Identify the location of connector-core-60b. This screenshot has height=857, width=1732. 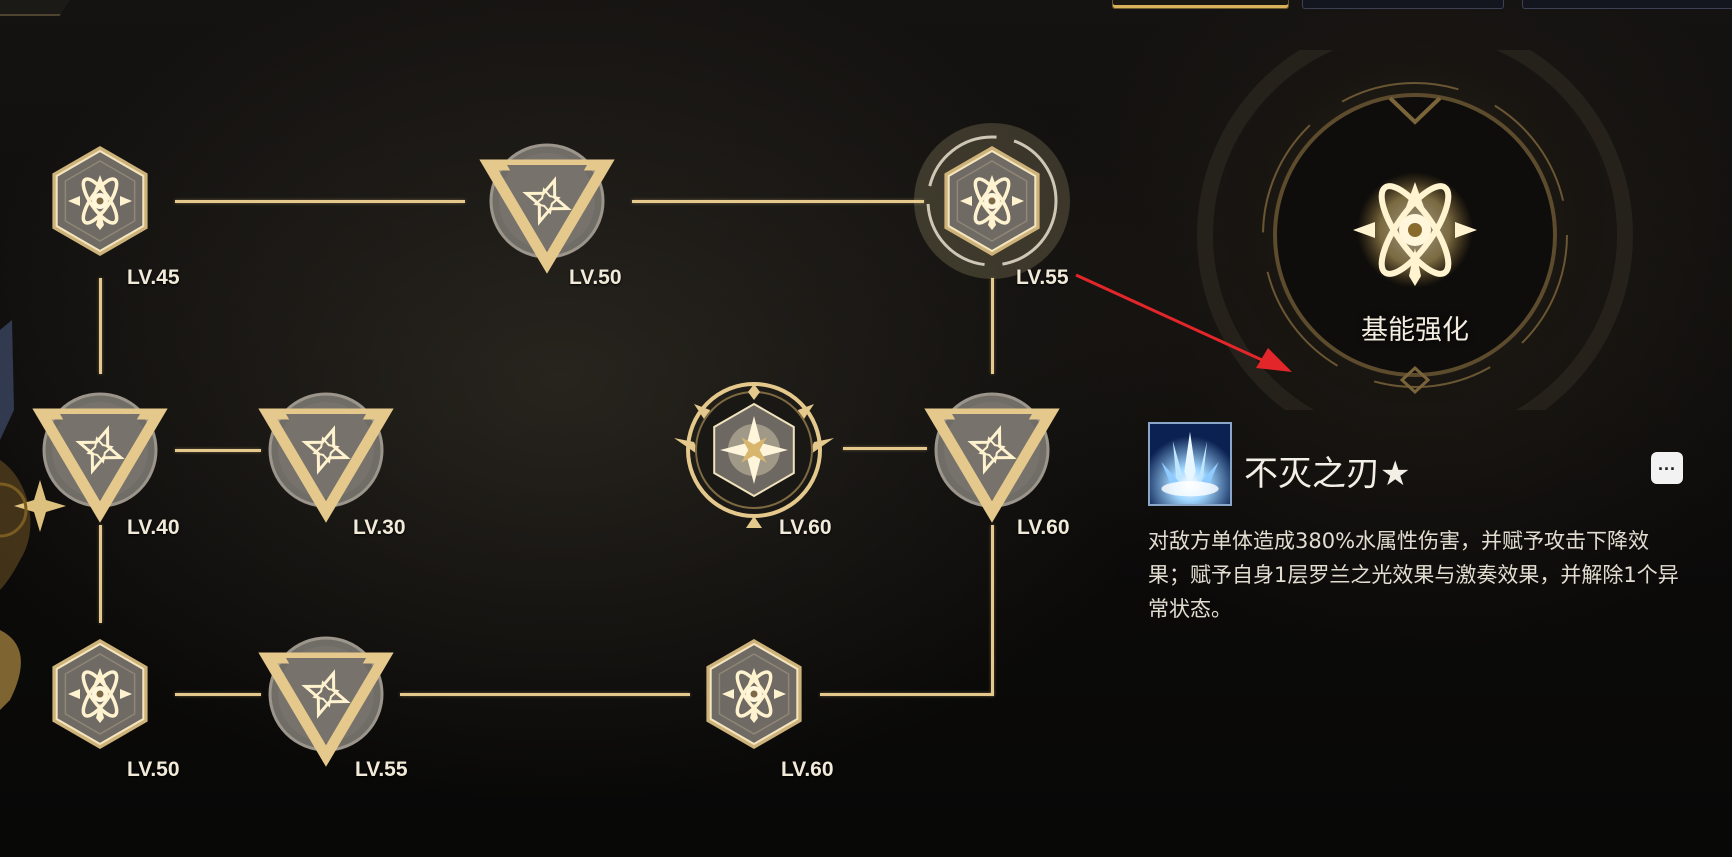
(885, 448).